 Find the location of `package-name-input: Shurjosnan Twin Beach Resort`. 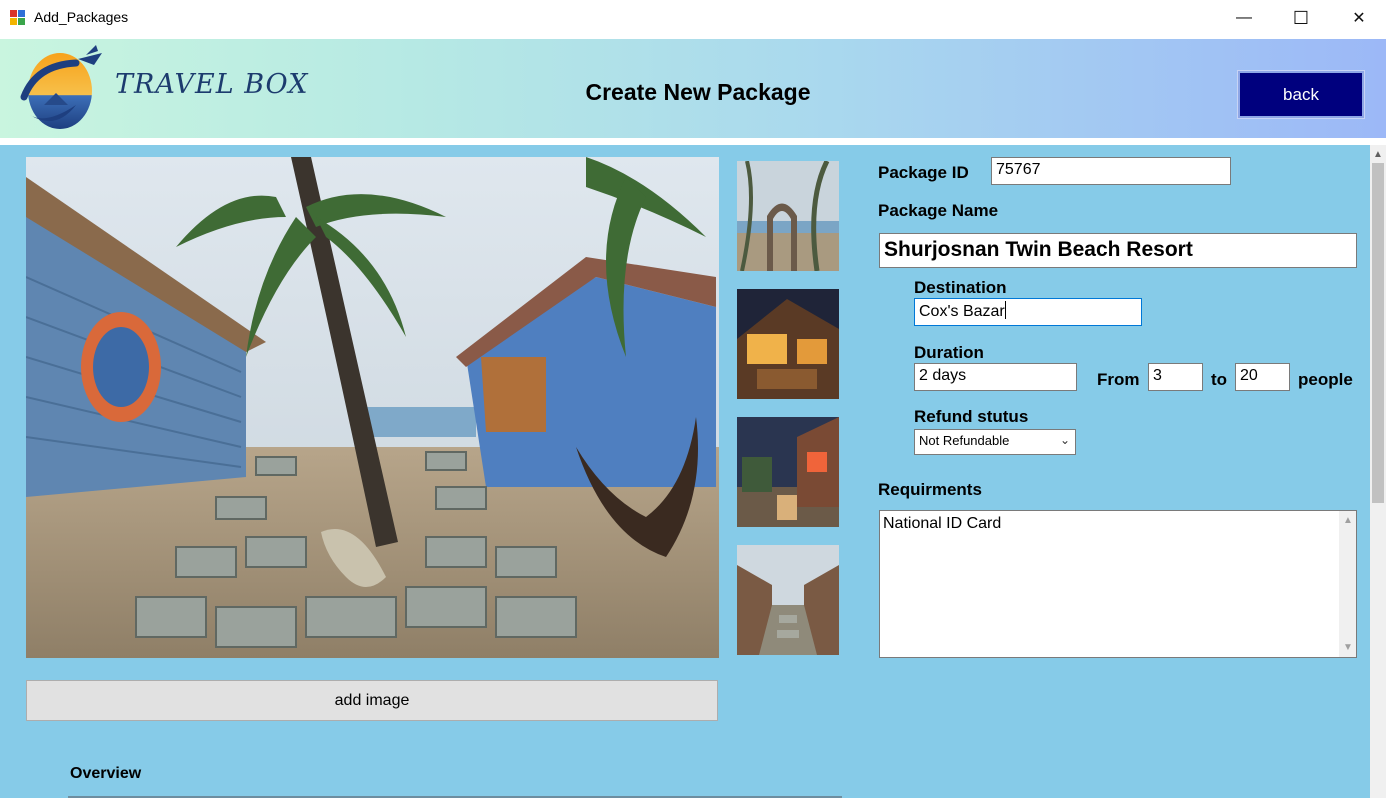

package-name-input: Shurjosnan Twin Beach Resort is located at coordinates (1118, 250).